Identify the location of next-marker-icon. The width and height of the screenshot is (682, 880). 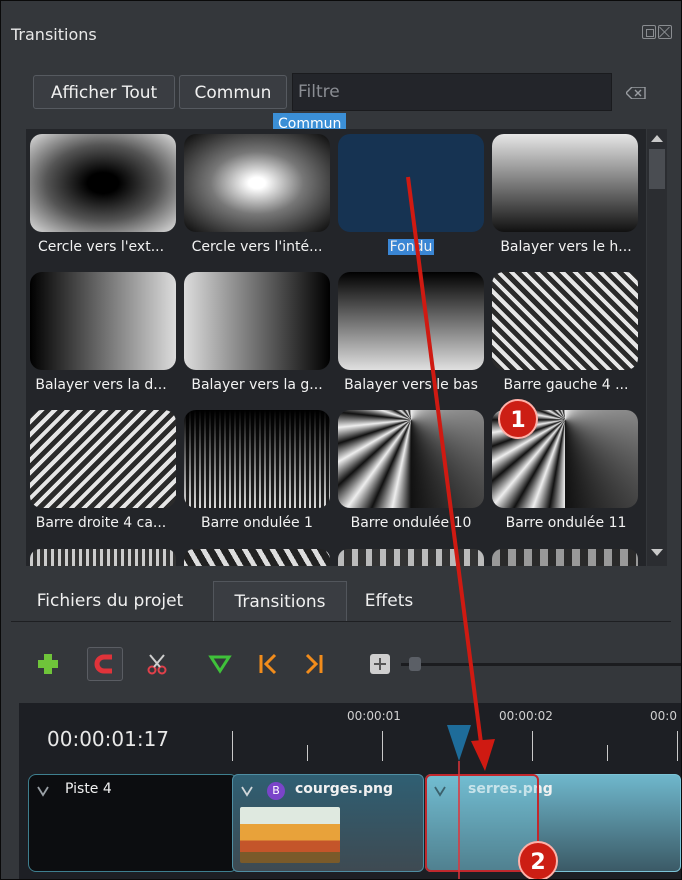
(314, 664).